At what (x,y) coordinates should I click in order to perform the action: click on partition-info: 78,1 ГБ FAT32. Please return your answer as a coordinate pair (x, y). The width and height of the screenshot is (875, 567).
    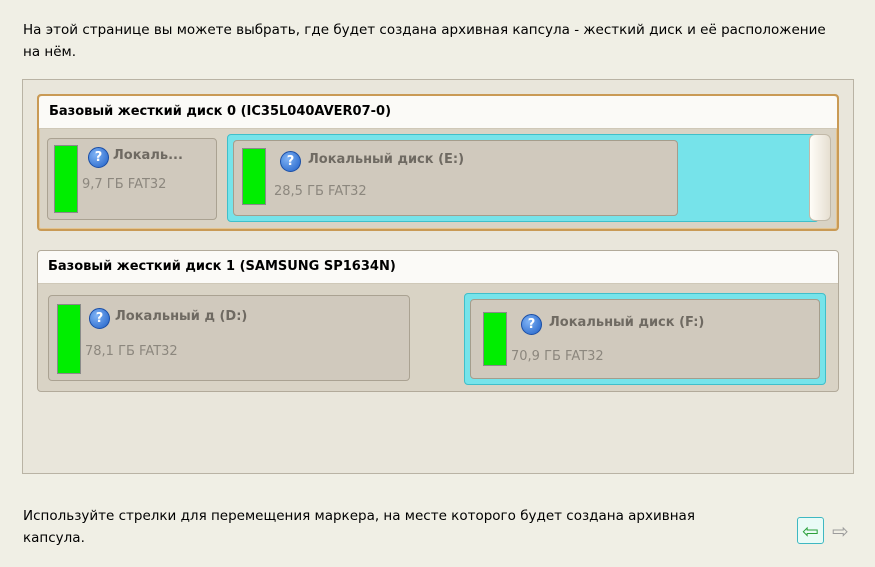
    Looking at the image, I should click on (131, 351).